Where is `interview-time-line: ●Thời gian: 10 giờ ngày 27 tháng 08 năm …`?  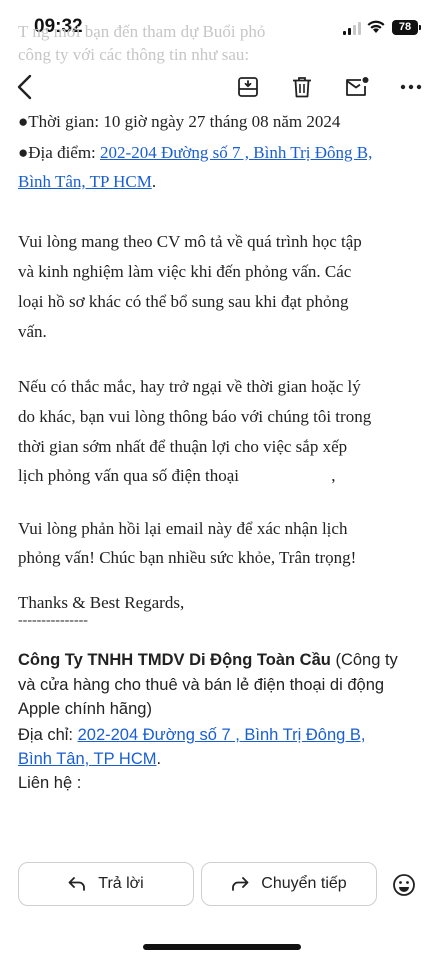
interview-time-line: ●Thời gian: 10 giờ ngày 27 tháng 08 năm … is located at coordinates (179, 121).